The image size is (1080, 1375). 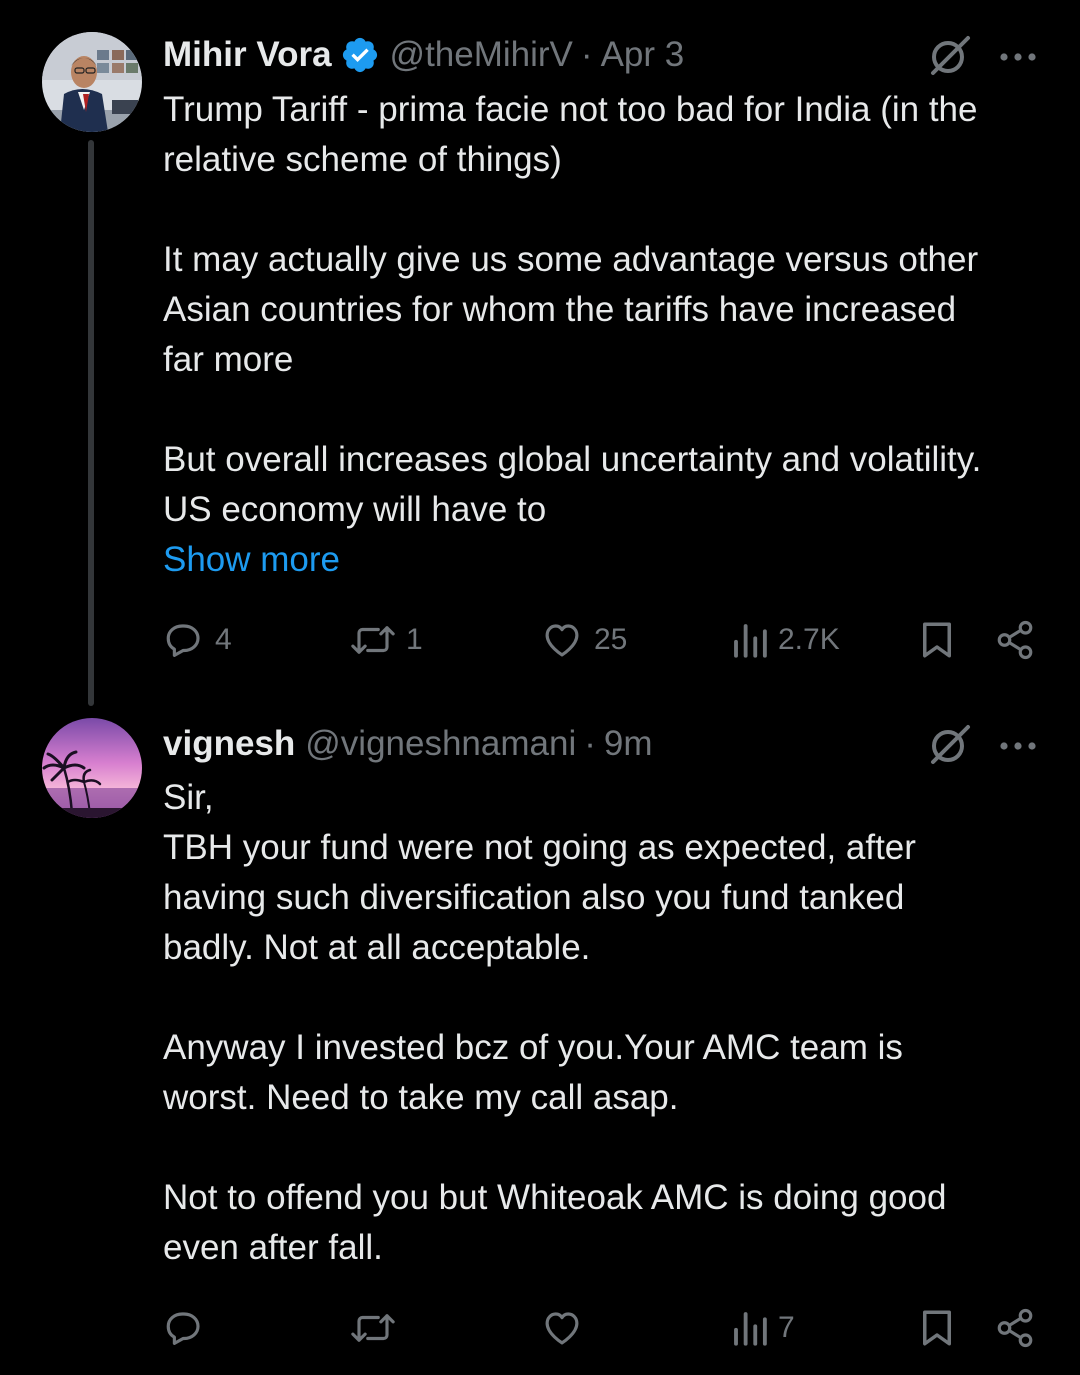 I want to click on repost-button, so click(x=378, y=1328).